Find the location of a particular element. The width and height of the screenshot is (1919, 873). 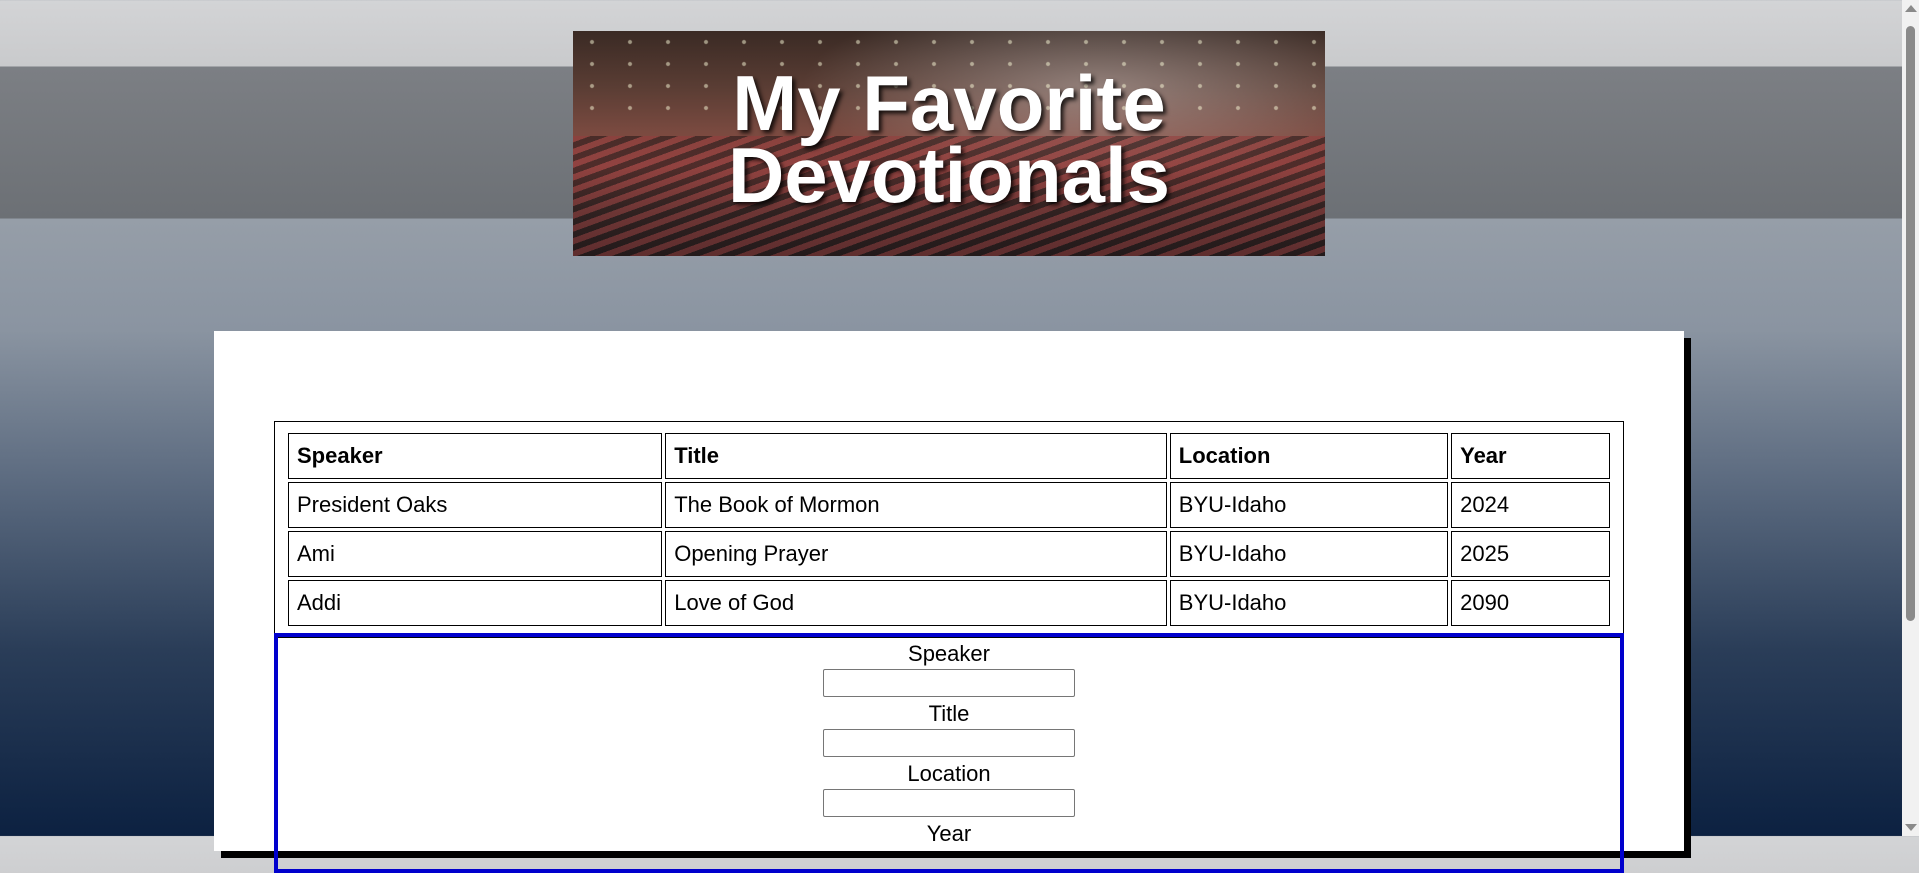

cell-speaker: Ami is located at coordinates (475, 554).